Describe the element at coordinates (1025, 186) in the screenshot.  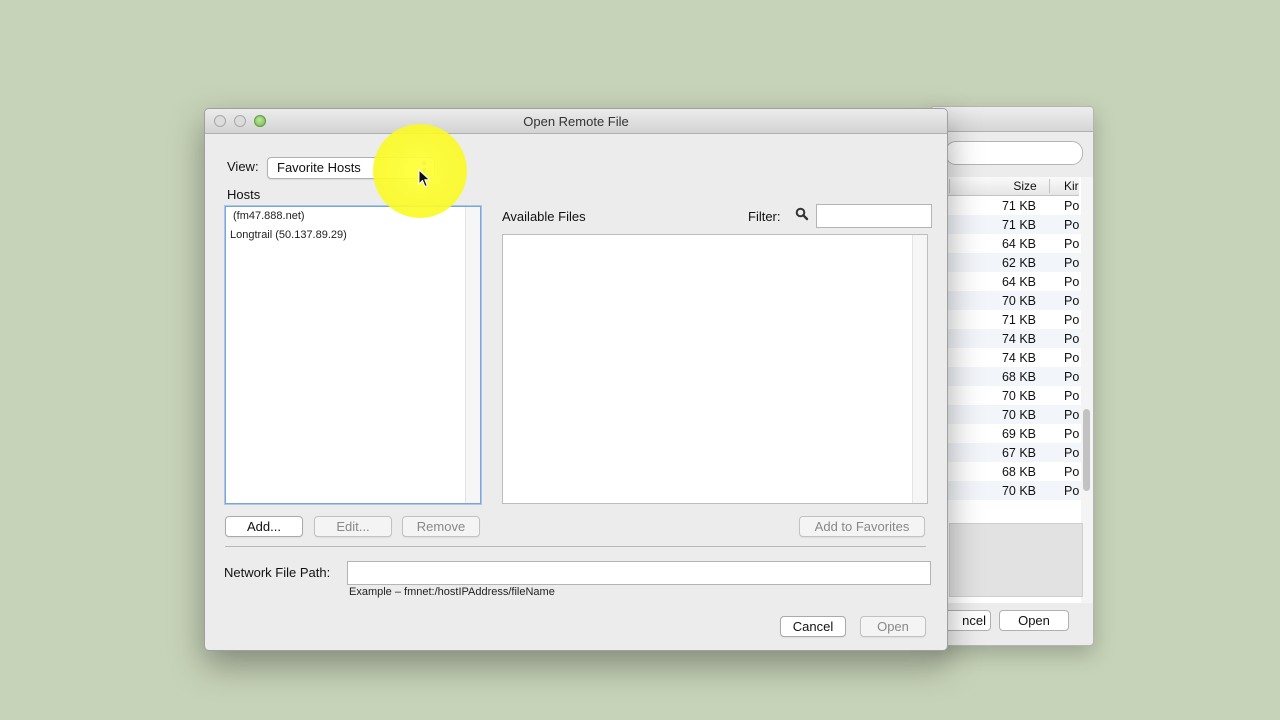
I see `column-header-size: Size` at that location.